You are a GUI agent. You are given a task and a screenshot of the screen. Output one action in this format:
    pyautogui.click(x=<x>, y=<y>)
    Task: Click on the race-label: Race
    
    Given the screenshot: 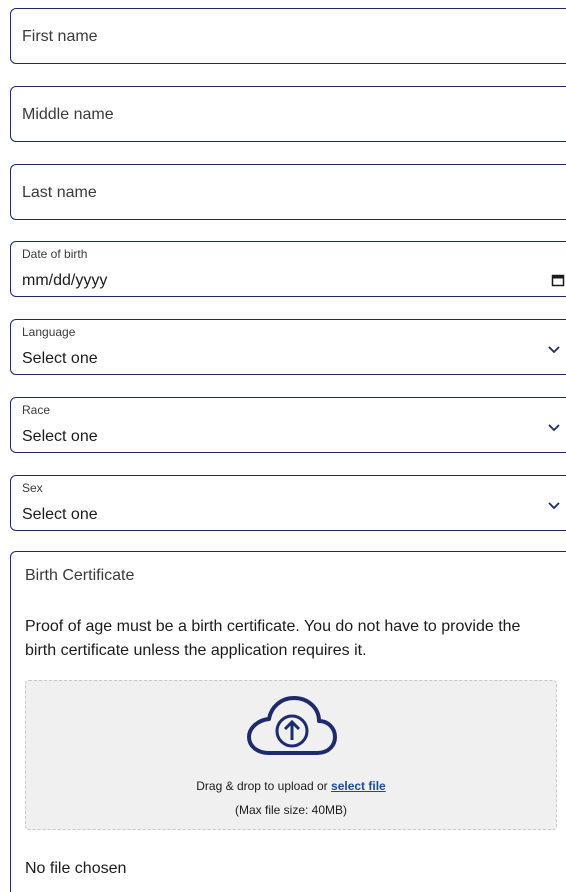 What is the action you would take?
    pyautogui.click(x=36, y=410)
    